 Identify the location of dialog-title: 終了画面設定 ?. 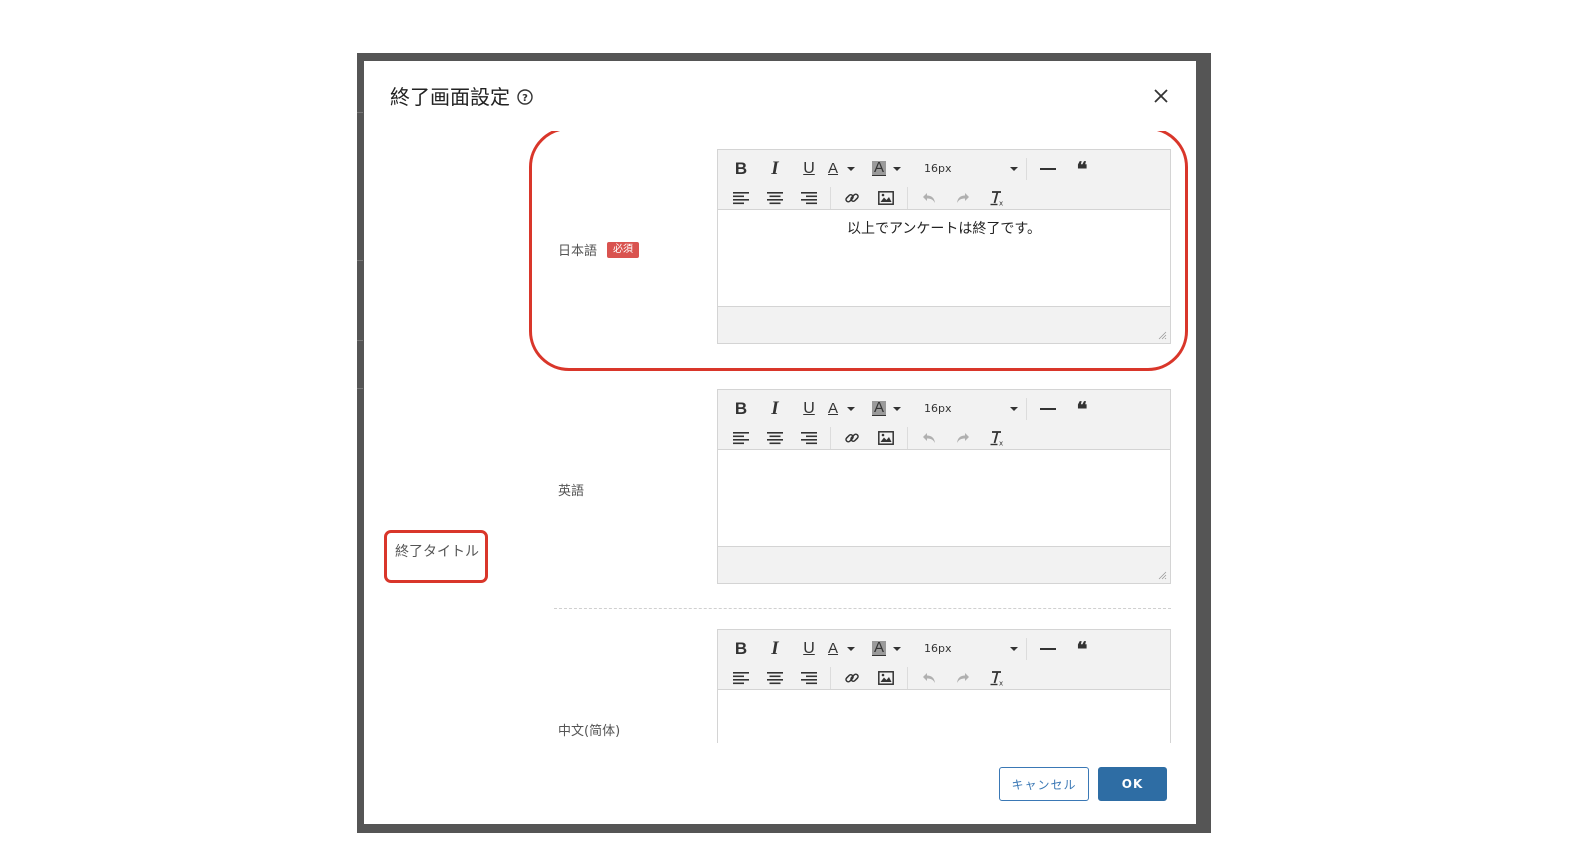
(462, 95).